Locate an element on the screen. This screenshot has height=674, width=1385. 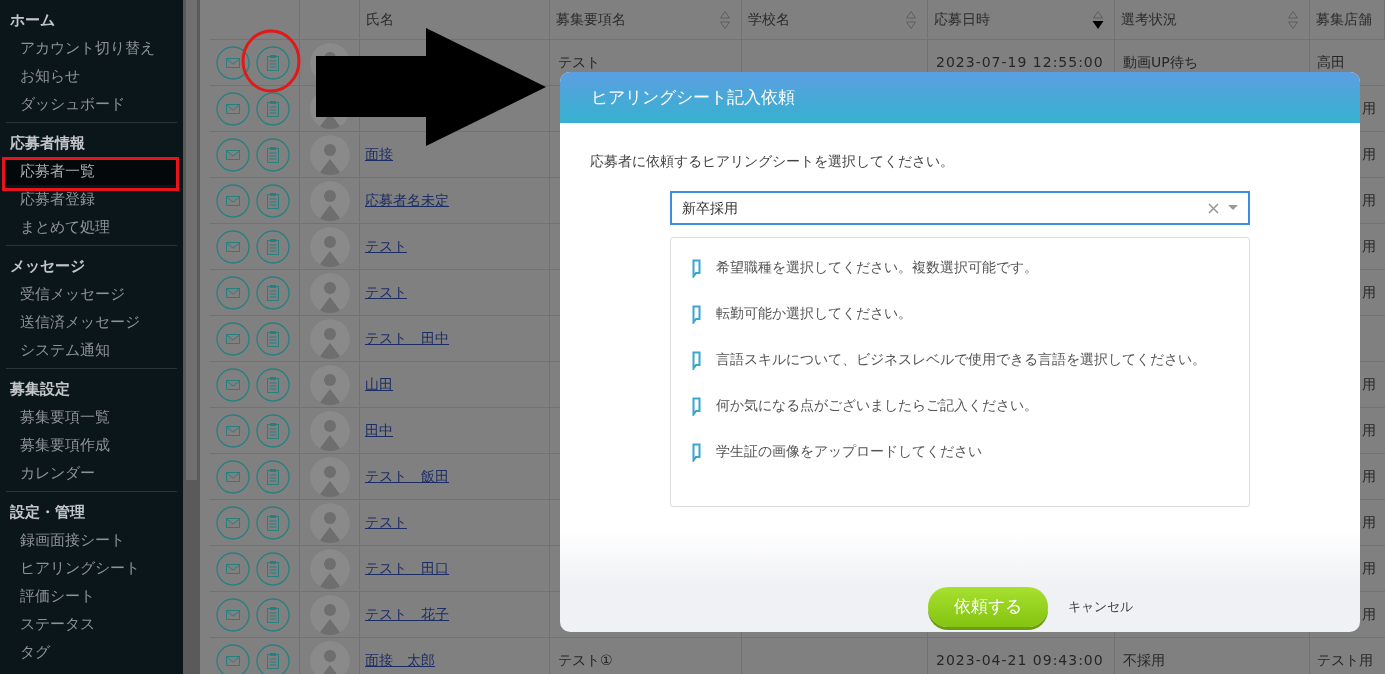
applicant-link: 応募者名未定 is located at coordinates (407, 200).